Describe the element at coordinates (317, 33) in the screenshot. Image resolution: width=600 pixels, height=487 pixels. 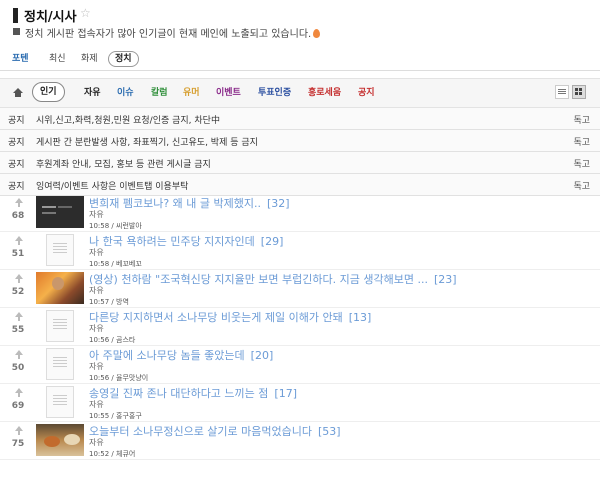
I see `fire-icon` at that location.